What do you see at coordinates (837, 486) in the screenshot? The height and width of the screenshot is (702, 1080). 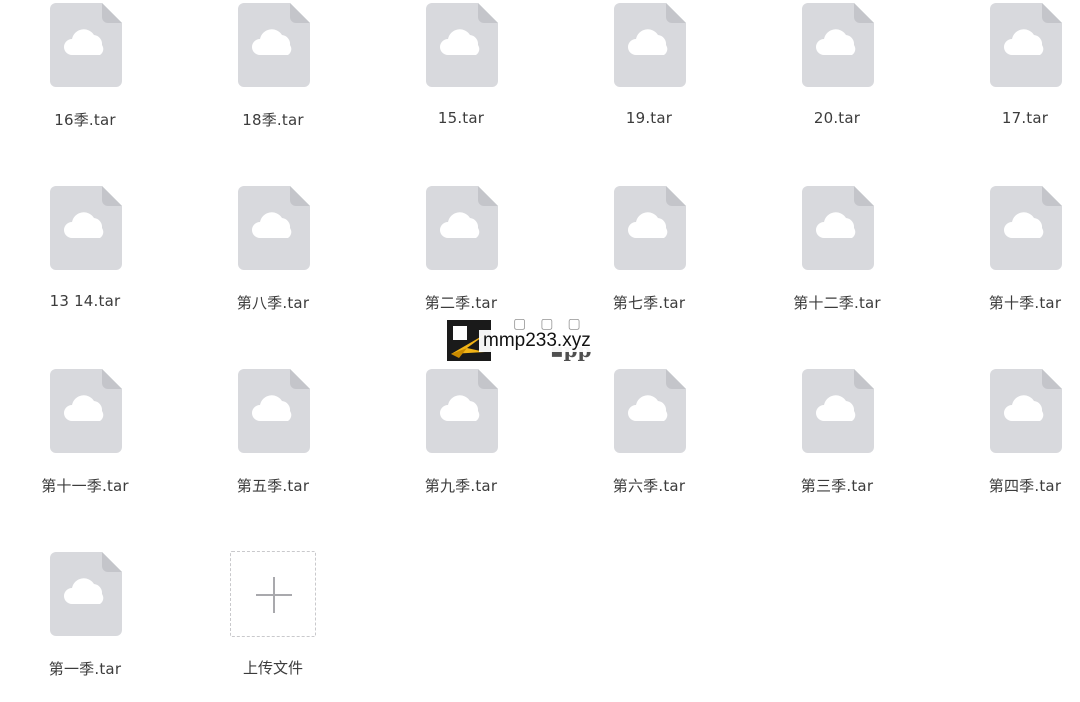 I see `file-name: 第三季.tar` at bounding box center [837, 486].